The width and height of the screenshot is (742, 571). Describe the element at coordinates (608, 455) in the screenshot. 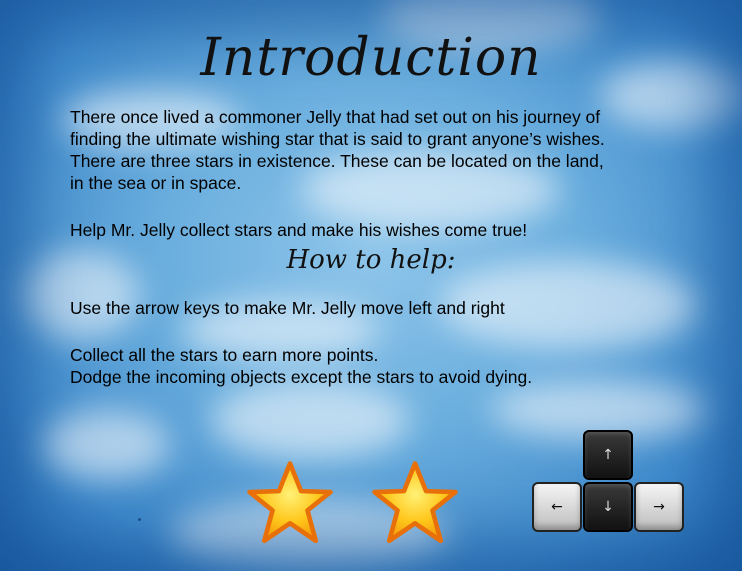

I see `up-arrow-key: ↑` at that location.